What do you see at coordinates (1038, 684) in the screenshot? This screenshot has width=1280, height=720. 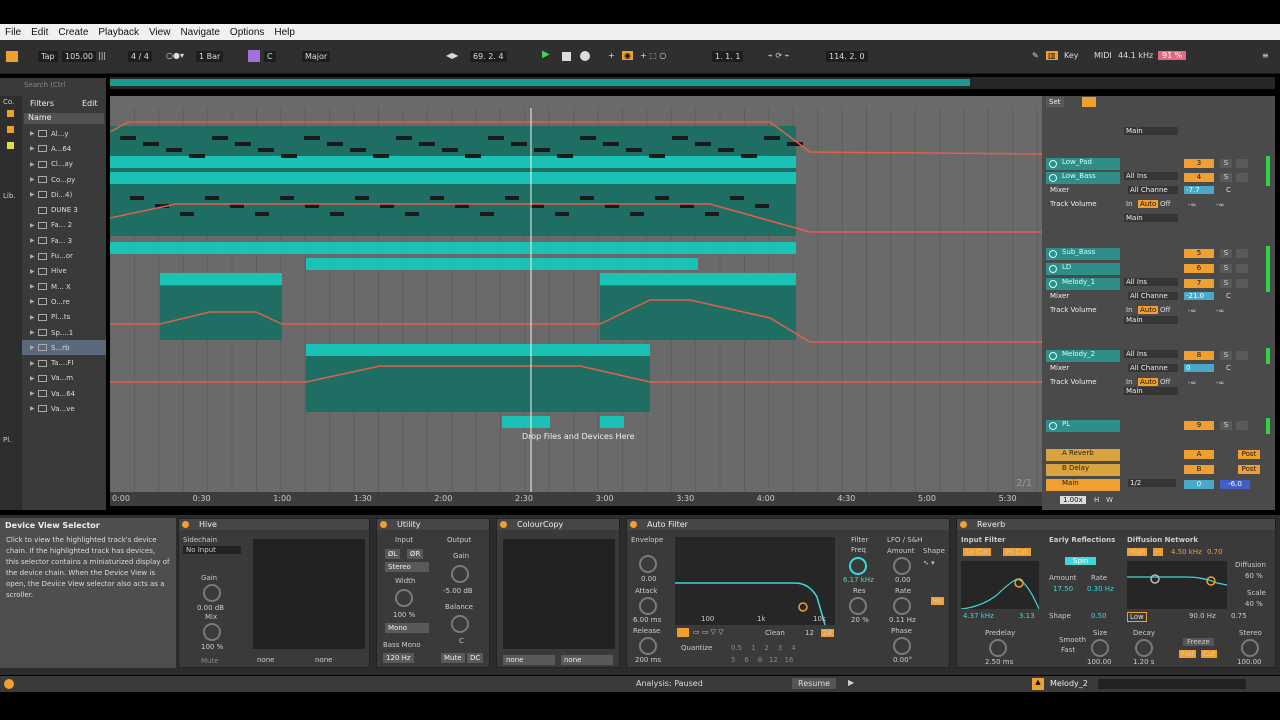 I see `track-up-icon: ▲` at bounding box center [1038, 684].